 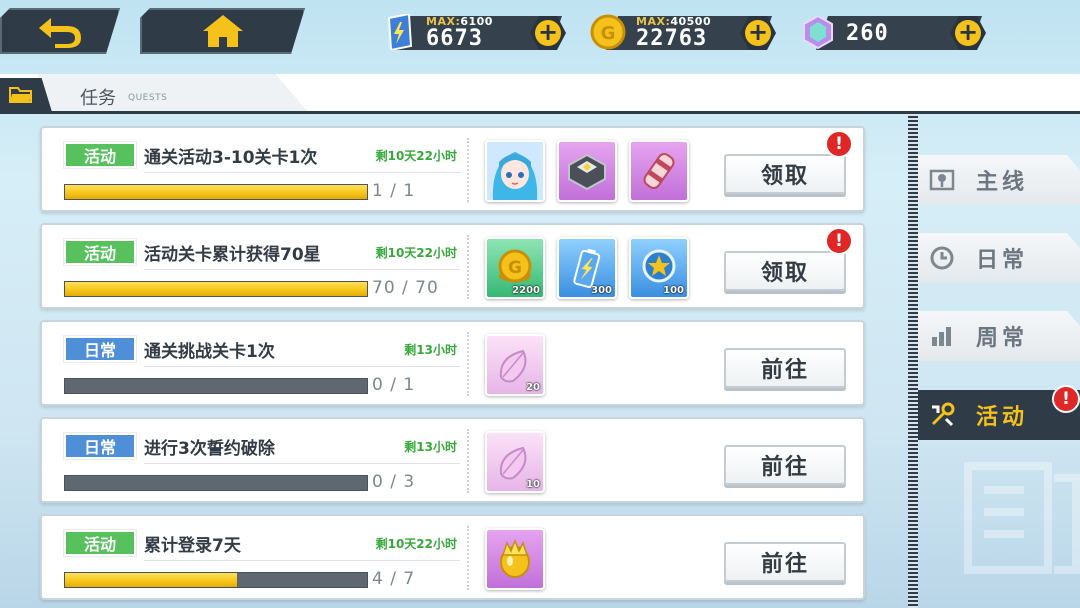 I want to click on crystal-box-icon, so click(x=587, y=172).